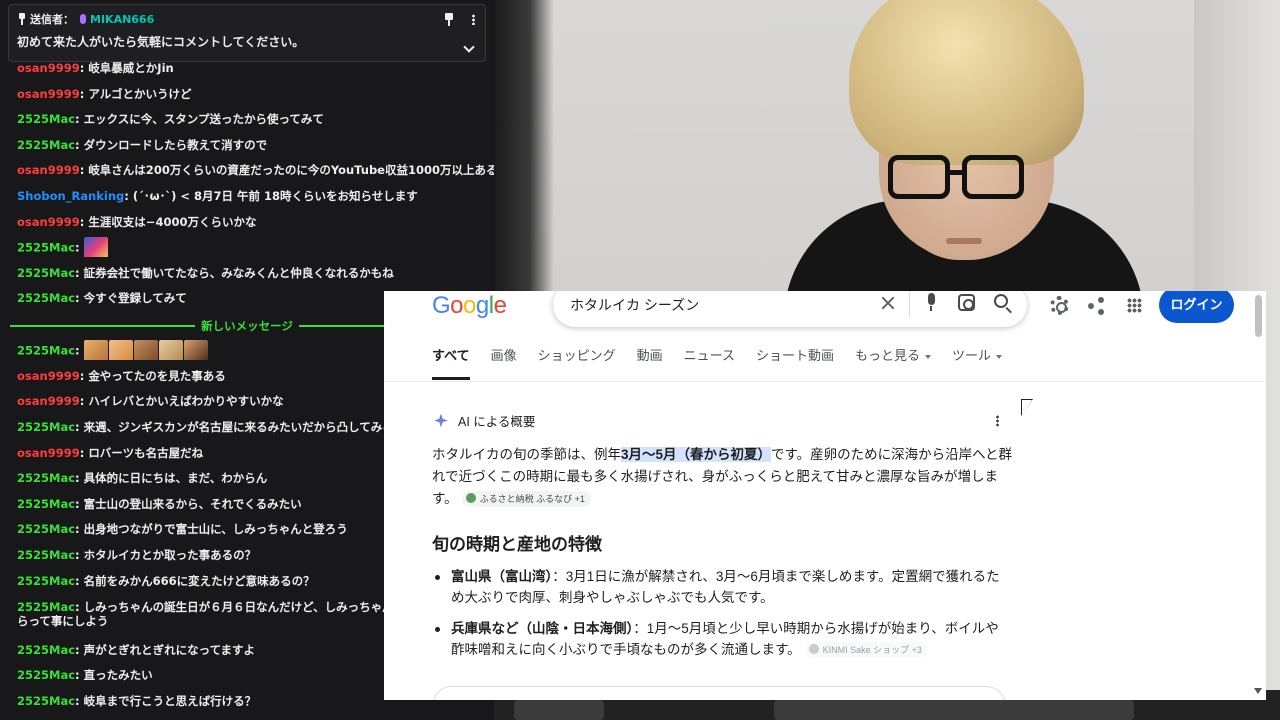 This screenshot has width=1280, height=720. I want to click on desk-device, so click(559, 710).